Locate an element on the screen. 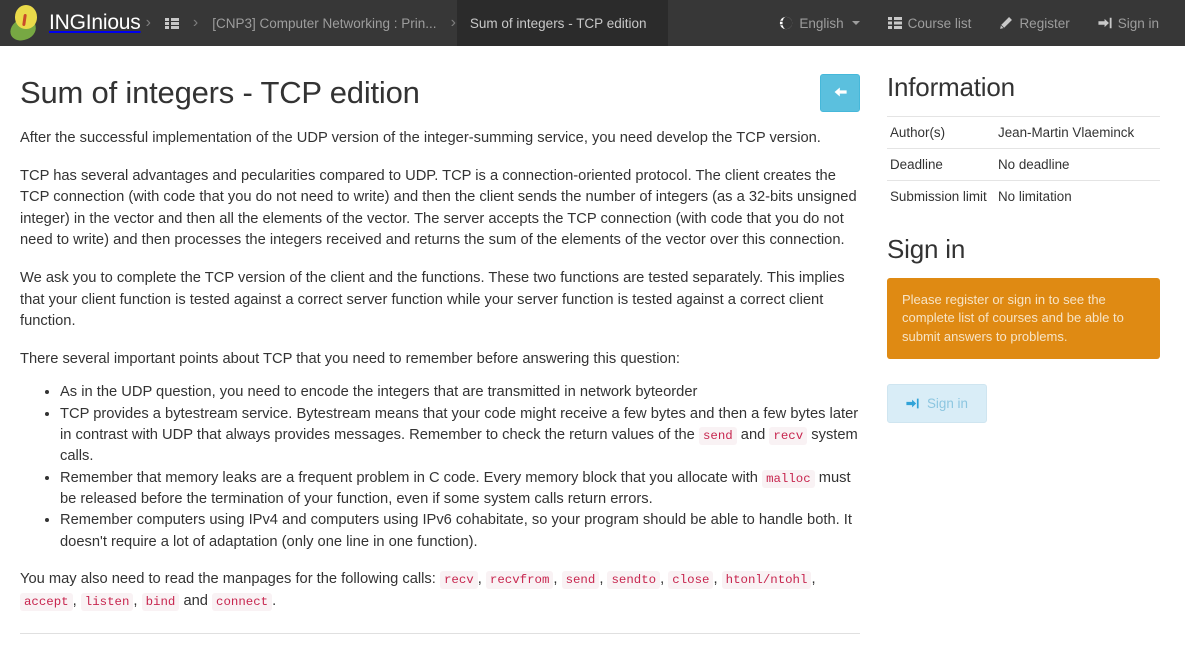 Image resolution: width=1185 pixels, height=671 pixels. sidebar-sign-in-label: Sign in is located at coordinates (947, 404).